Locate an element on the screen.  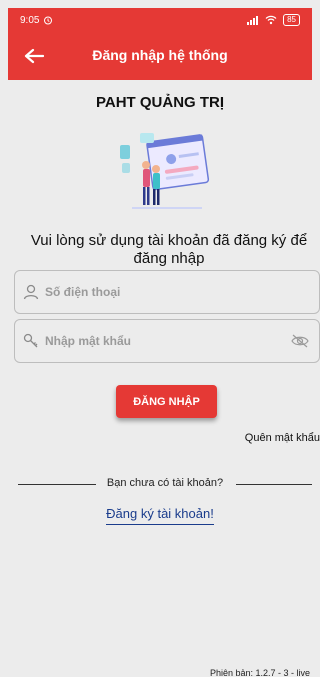
login-illustration is located at coordinates (165, 171).